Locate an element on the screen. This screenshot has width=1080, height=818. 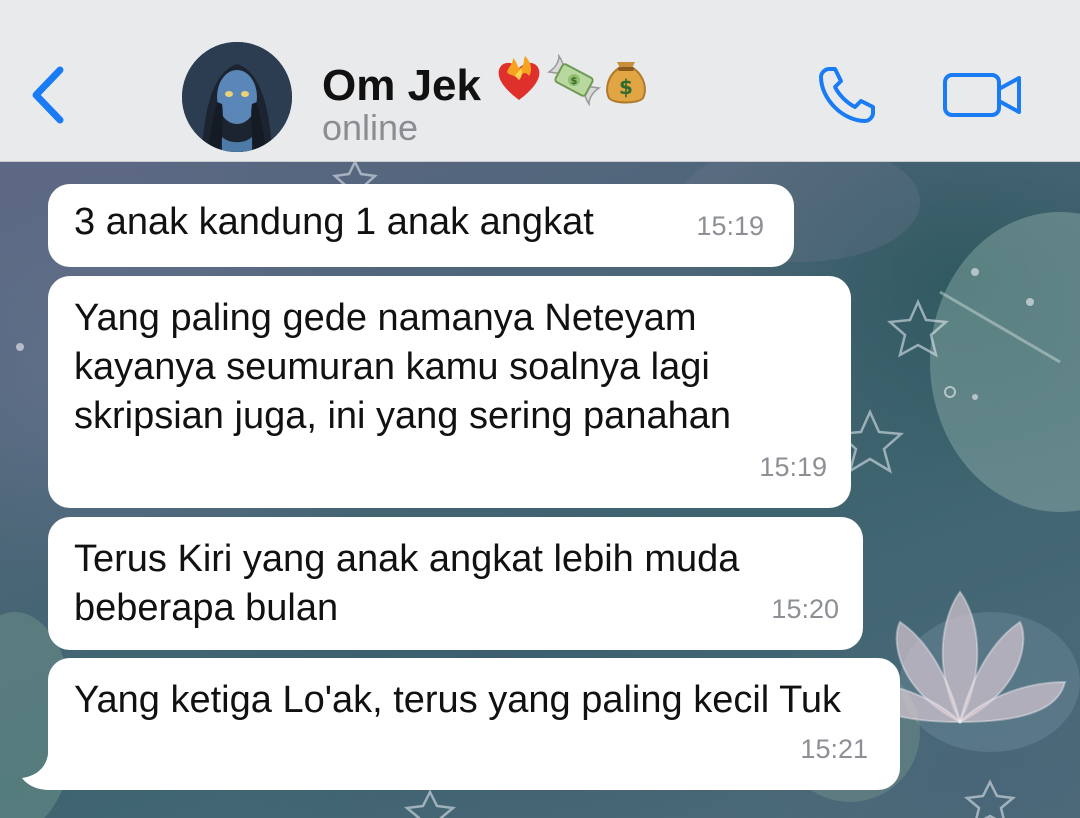
money-with-wings-icon: $ is located at coordinates (574, 85).